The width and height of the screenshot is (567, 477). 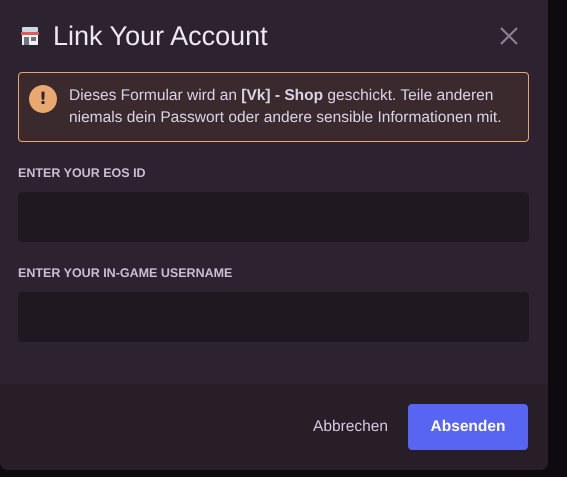 What do you see at coordinates (509, 36) in the screenshot?
I see `close-icon` at bounding box center [509, 36].